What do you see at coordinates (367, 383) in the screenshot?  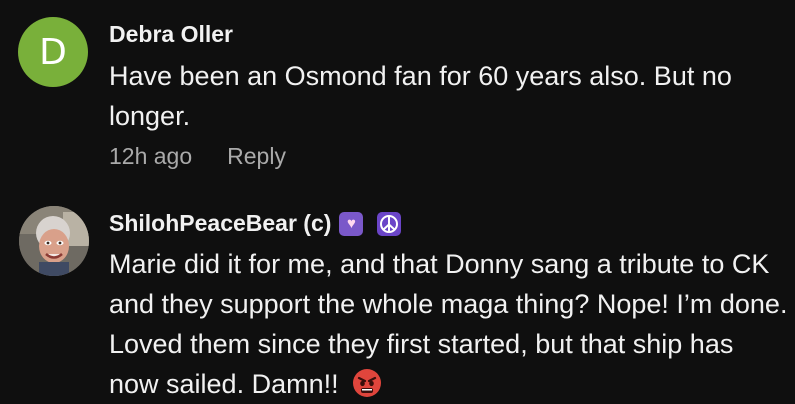 I see `angry-face-icon` at bounding box center [367, 383].